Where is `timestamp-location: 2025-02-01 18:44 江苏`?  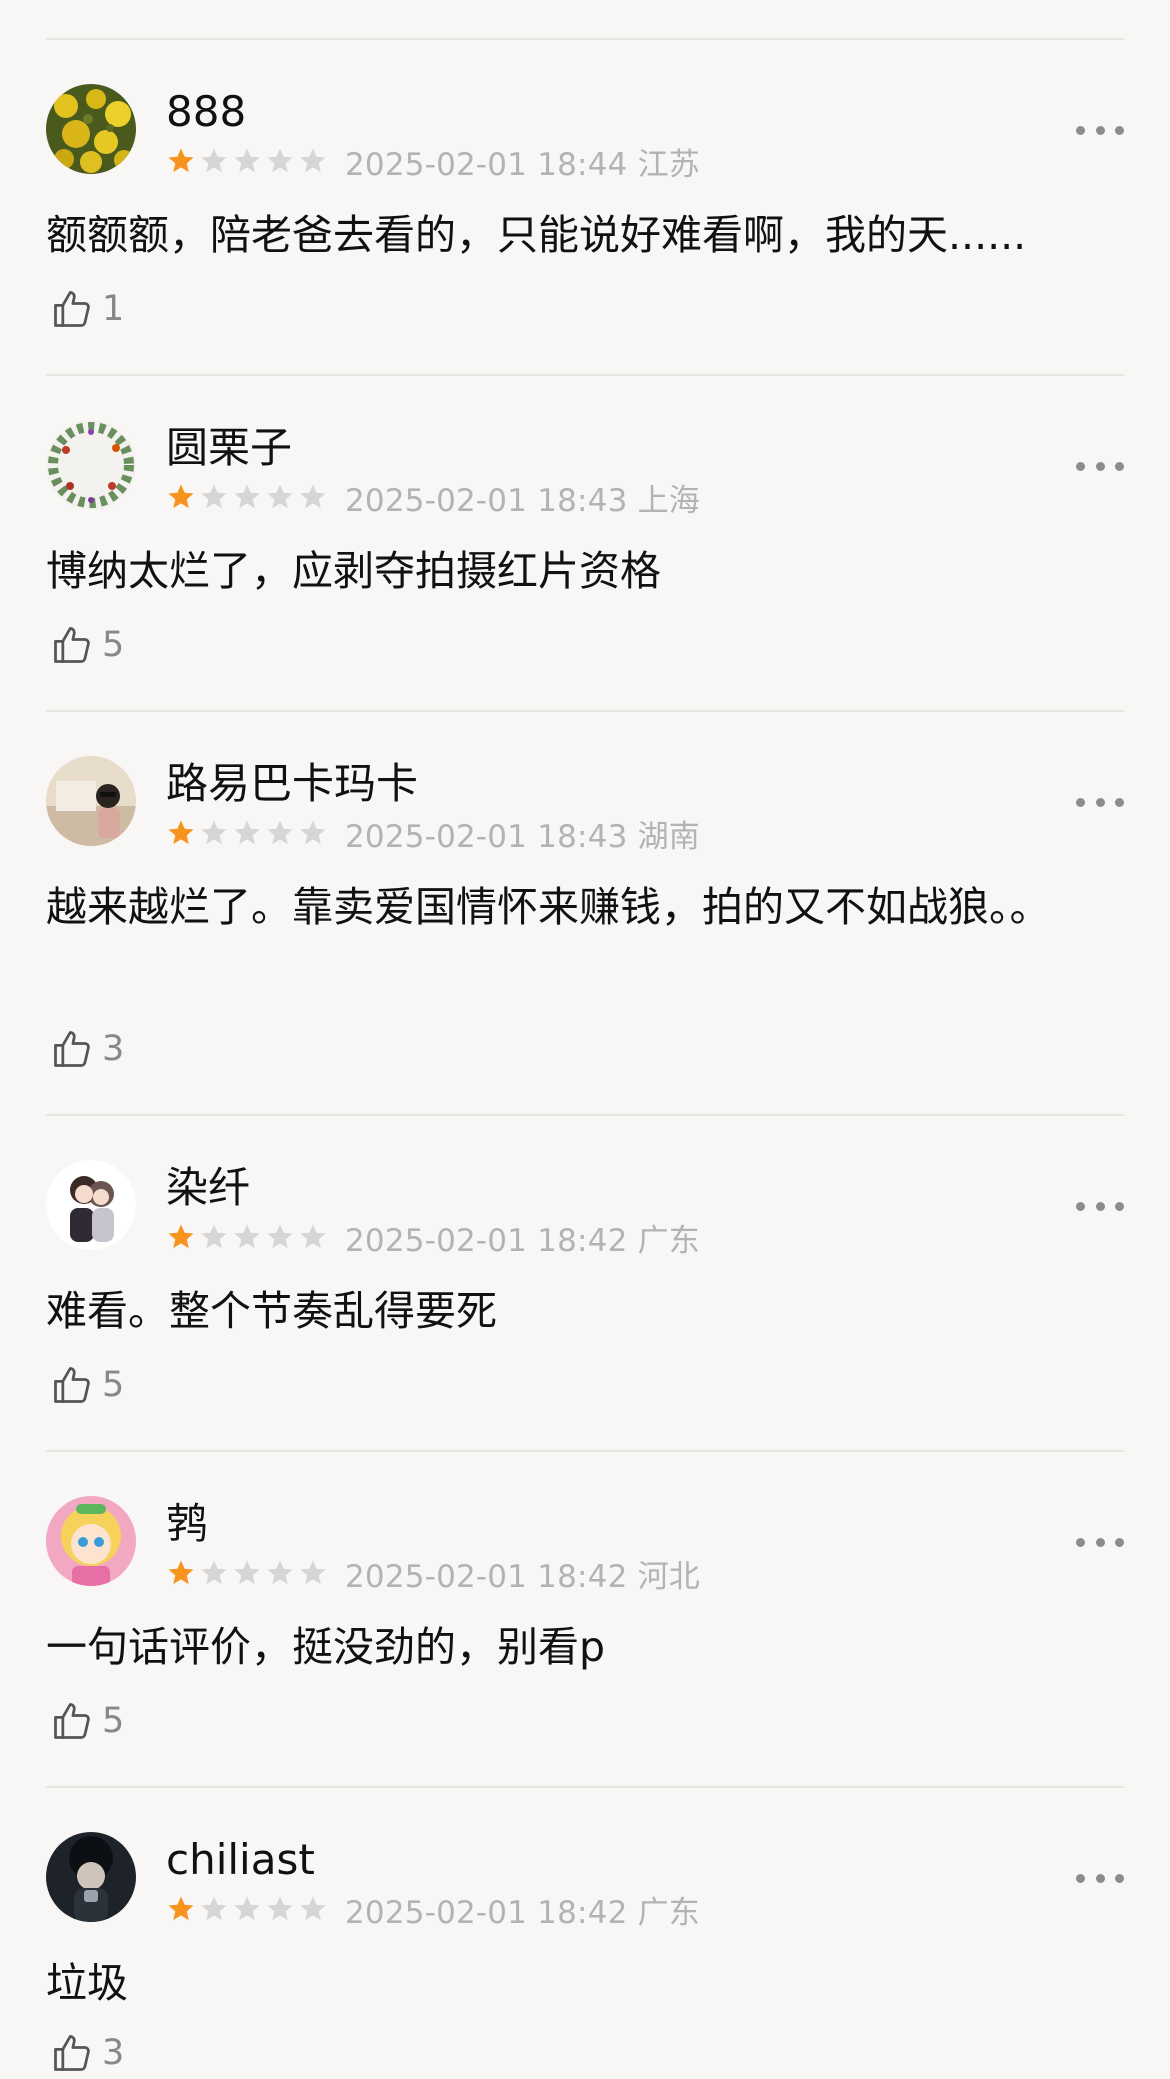
timestamp-location: 2025-02-01 18:44 江苏 is located at coordinates (523, 164).